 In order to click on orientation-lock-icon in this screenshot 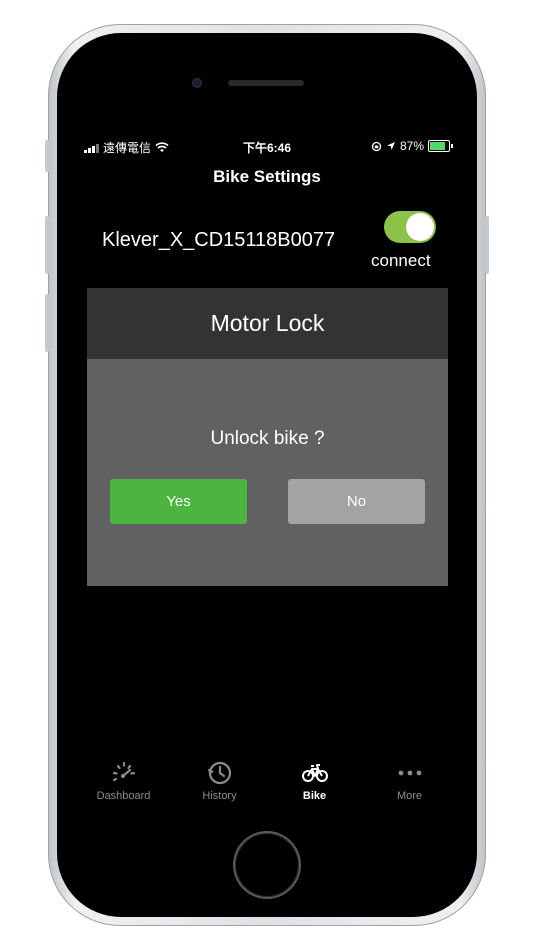, I will do `click(376, 146)`.